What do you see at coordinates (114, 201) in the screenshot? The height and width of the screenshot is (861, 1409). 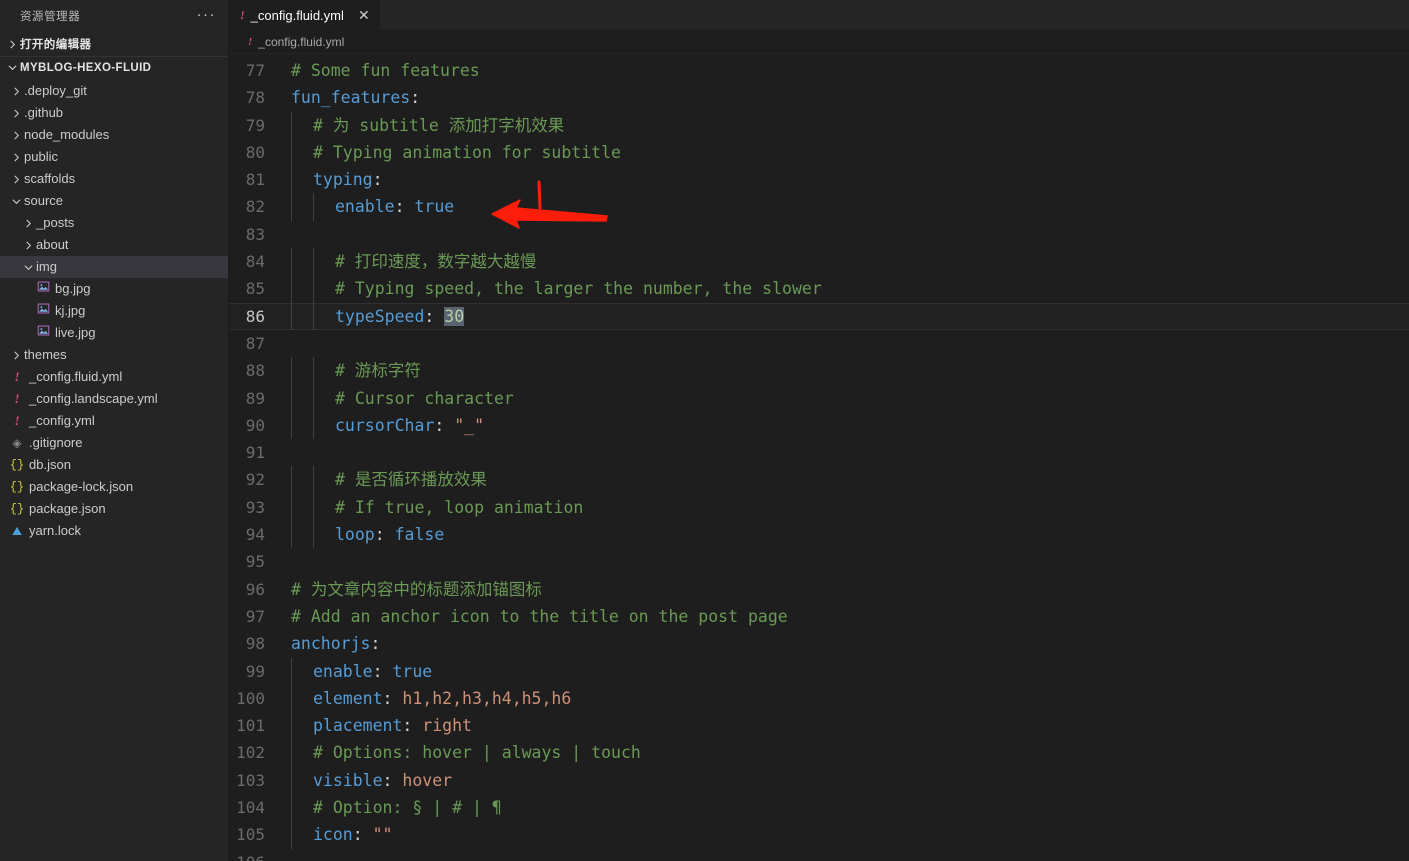 I see `sidebar-item-source: source` at bounding box center [114, 201].